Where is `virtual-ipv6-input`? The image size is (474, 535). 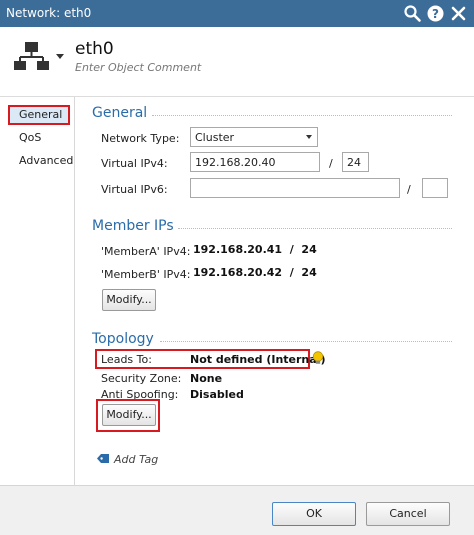 virtual-ipv6-input is located at coordinates (295, 188).